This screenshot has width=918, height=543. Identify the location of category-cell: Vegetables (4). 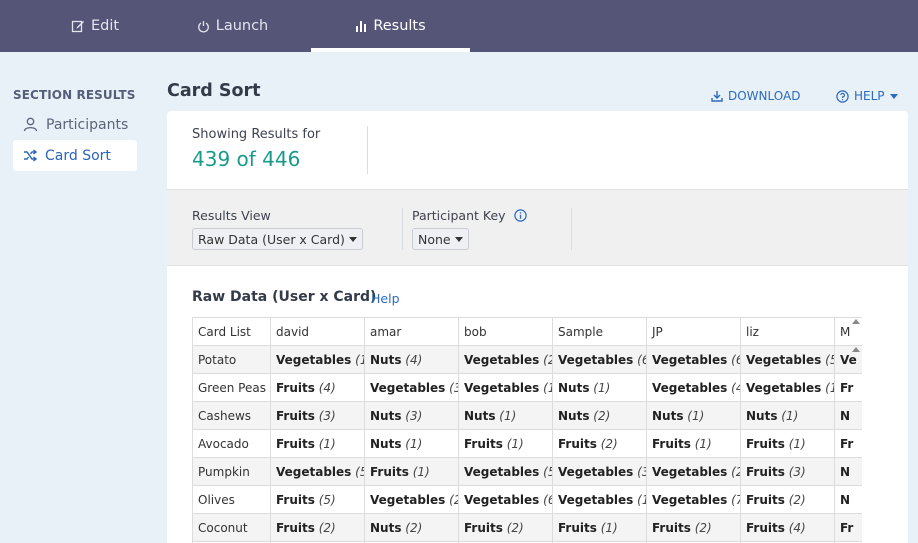
(693, 387).